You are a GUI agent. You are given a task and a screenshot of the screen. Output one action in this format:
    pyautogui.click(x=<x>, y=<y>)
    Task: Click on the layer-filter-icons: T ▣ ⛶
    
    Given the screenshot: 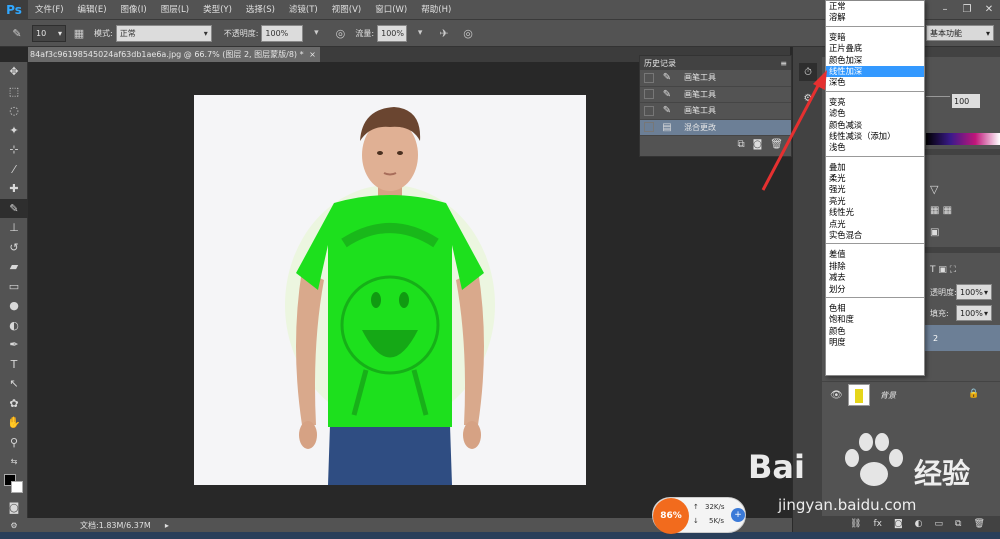 What is the action you would take?
    pyautogui.click(x=943, y=270)
    